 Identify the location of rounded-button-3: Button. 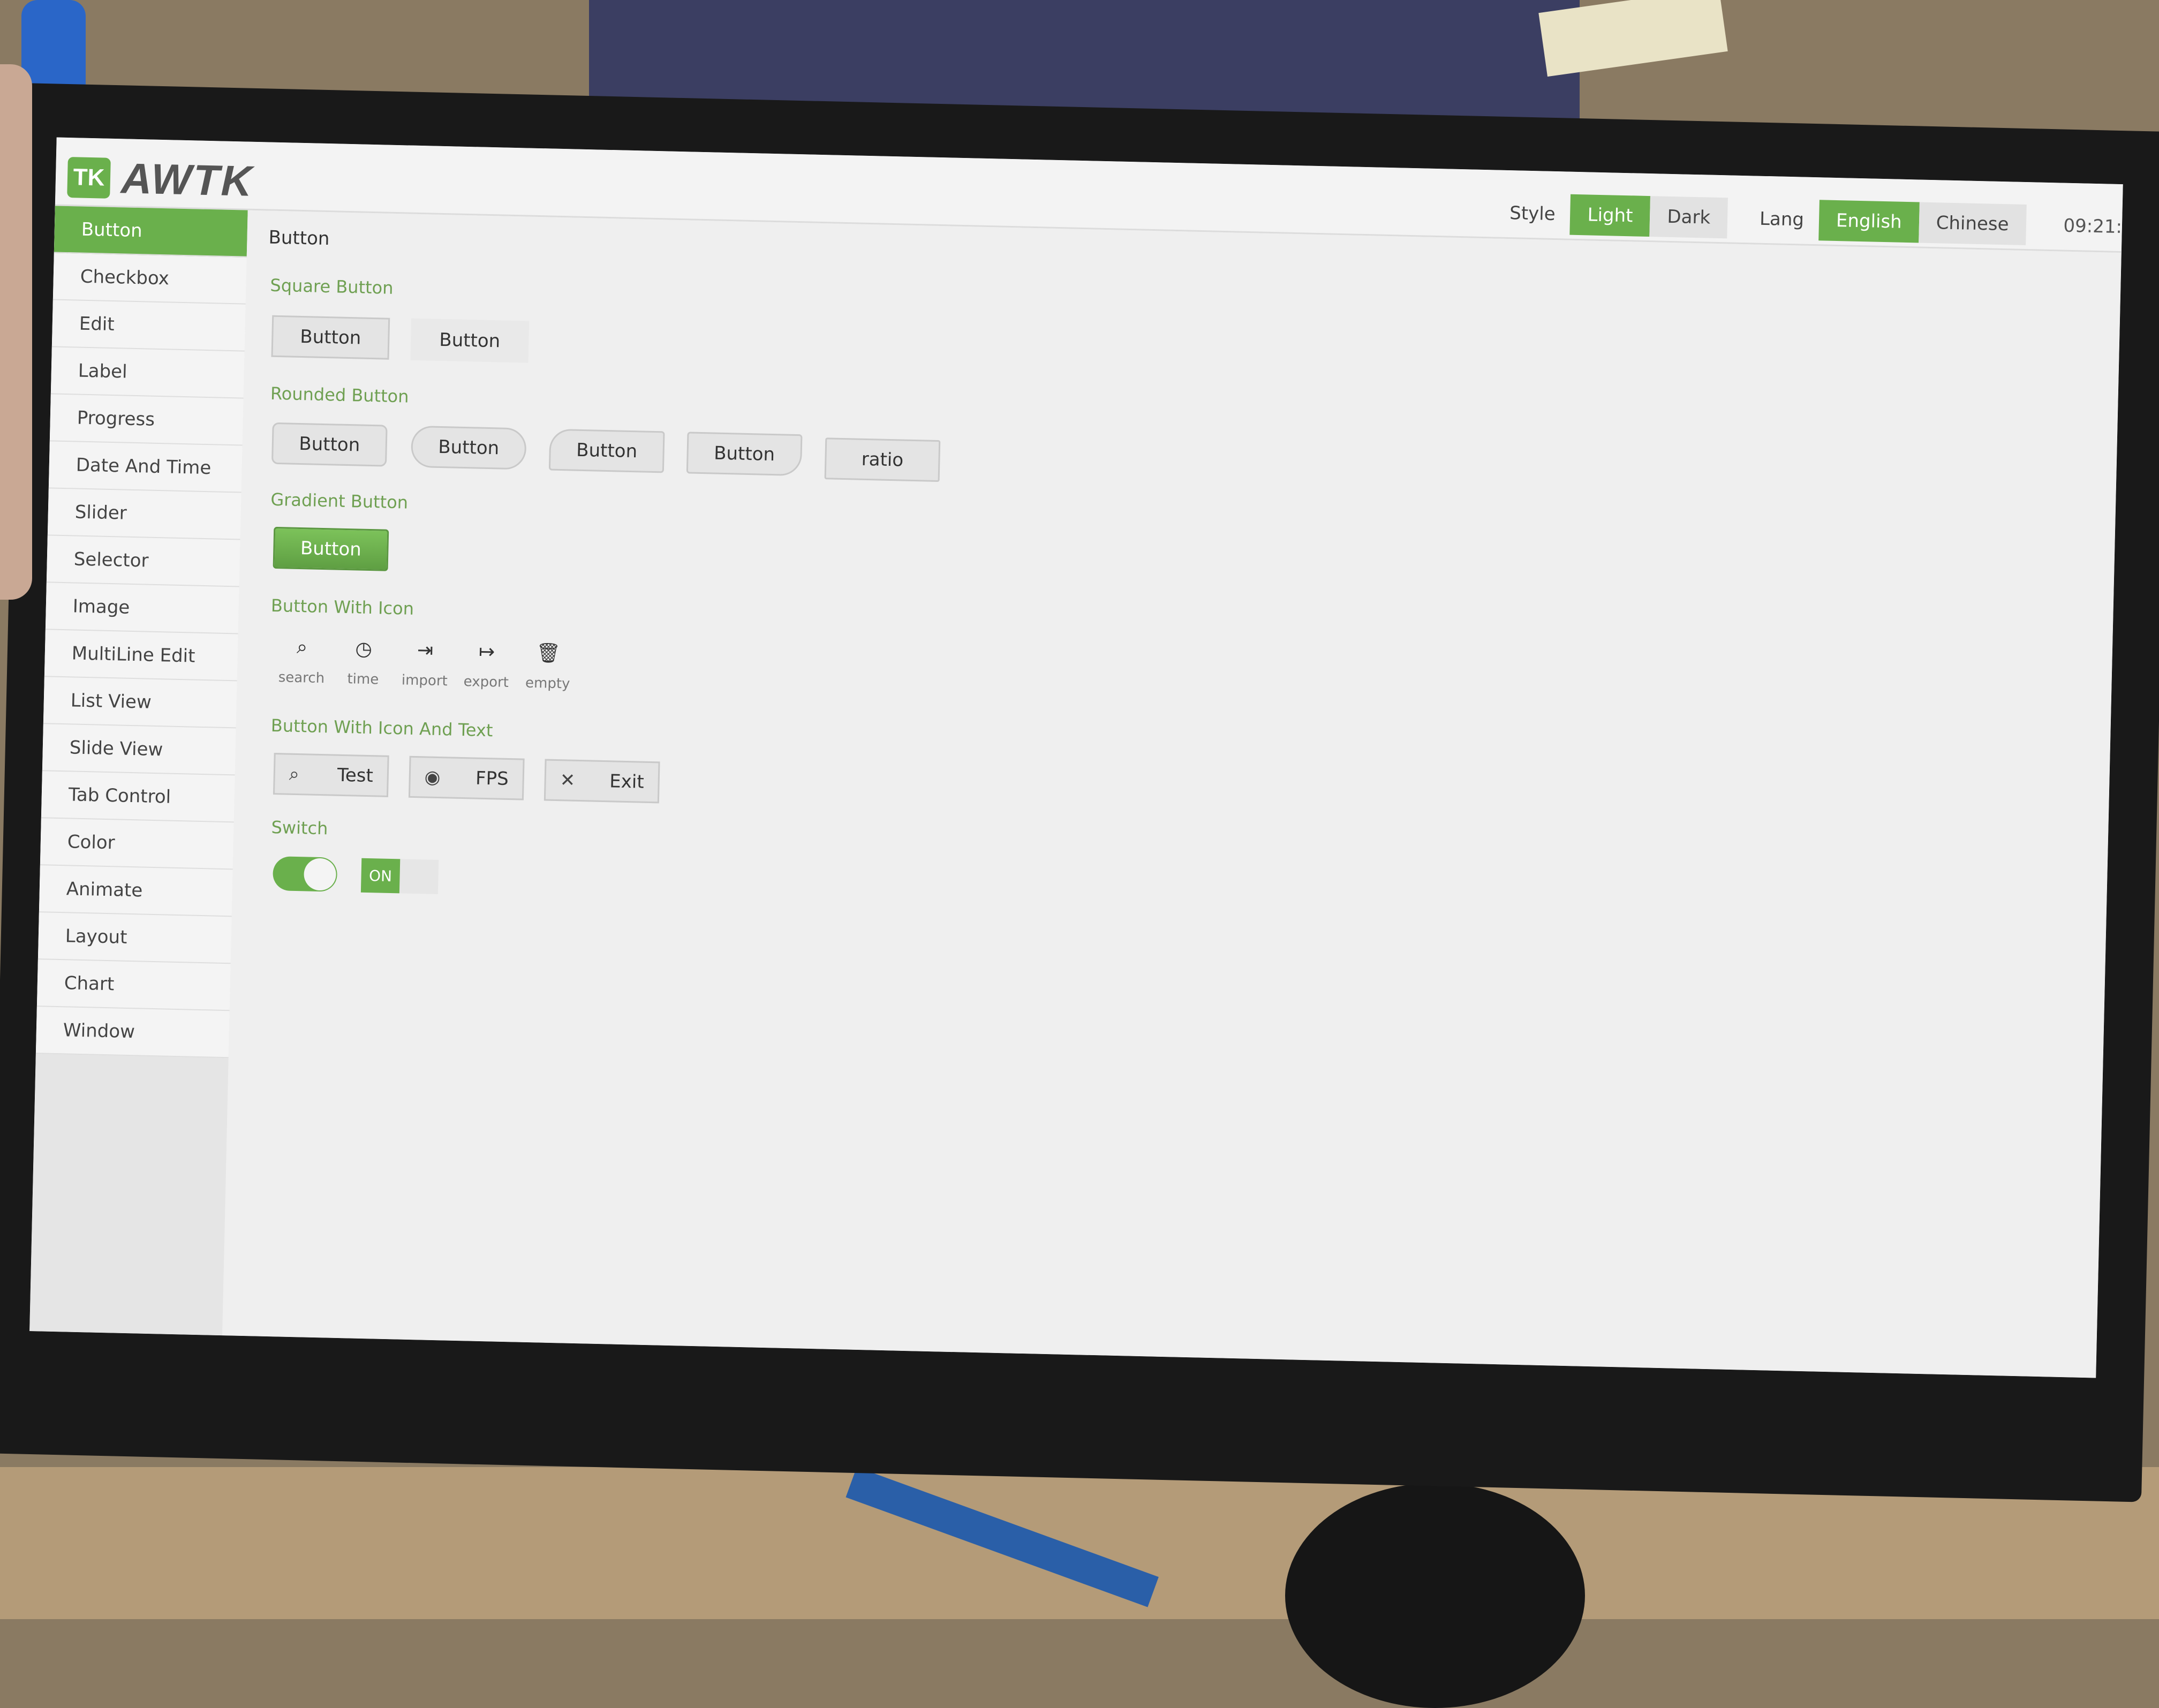
(606, 451).